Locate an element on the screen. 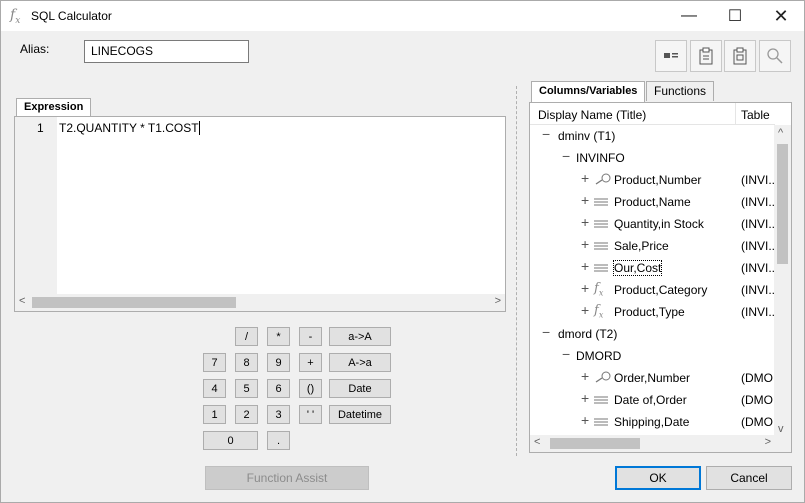 Image resolution: width=805 pixels, height=503 pixels. clipboard-check-icon is located at coordinates (740, 56).